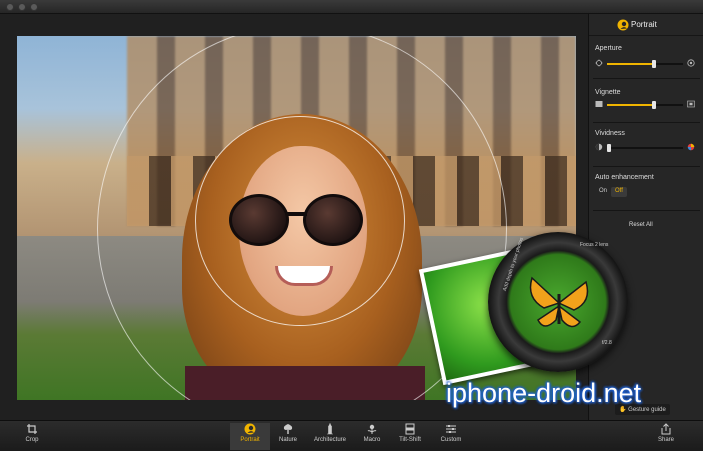 The image size is (703, 451). I want to click on aperture-track, so click(645, 64).